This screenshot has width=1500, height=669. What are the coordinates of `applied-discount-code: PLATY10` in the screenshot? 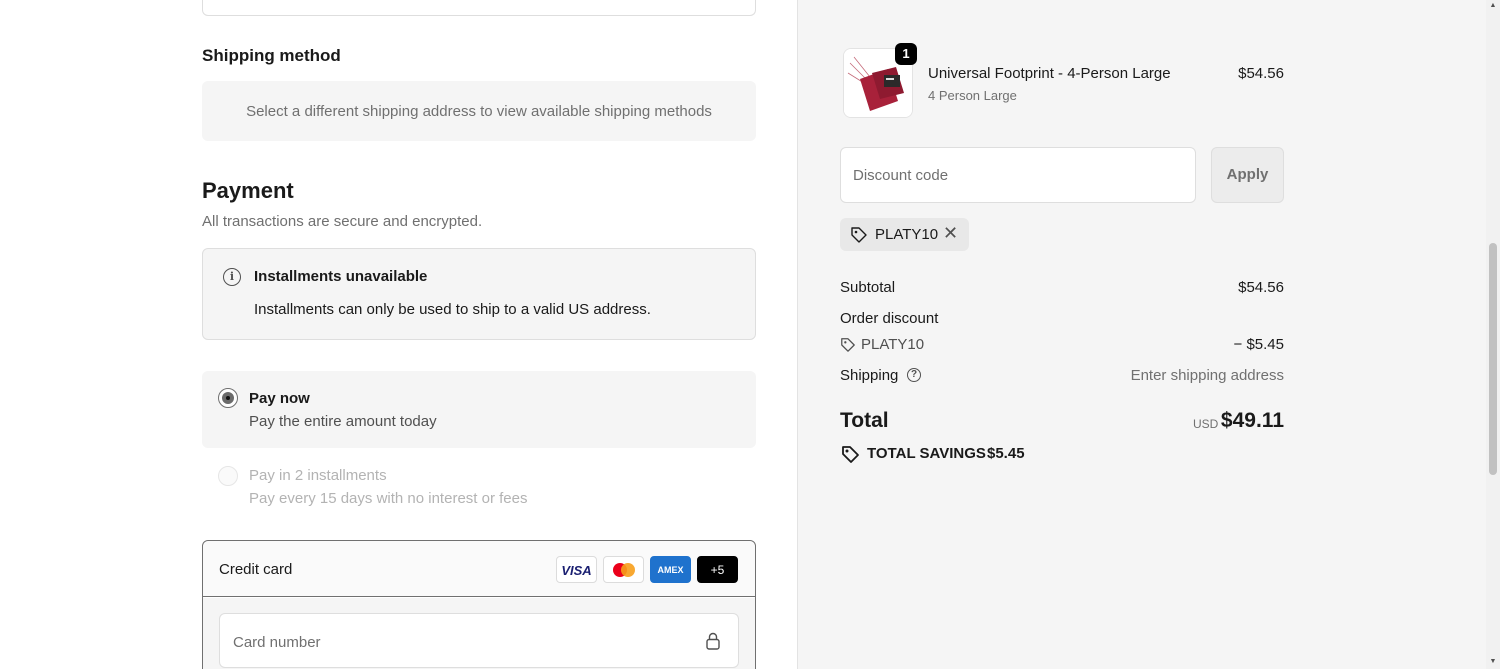 It's located at (907, 234).